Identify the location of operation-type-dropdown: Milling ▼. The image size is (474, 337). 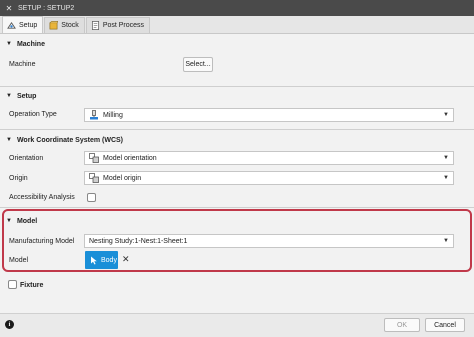
(269, 115).